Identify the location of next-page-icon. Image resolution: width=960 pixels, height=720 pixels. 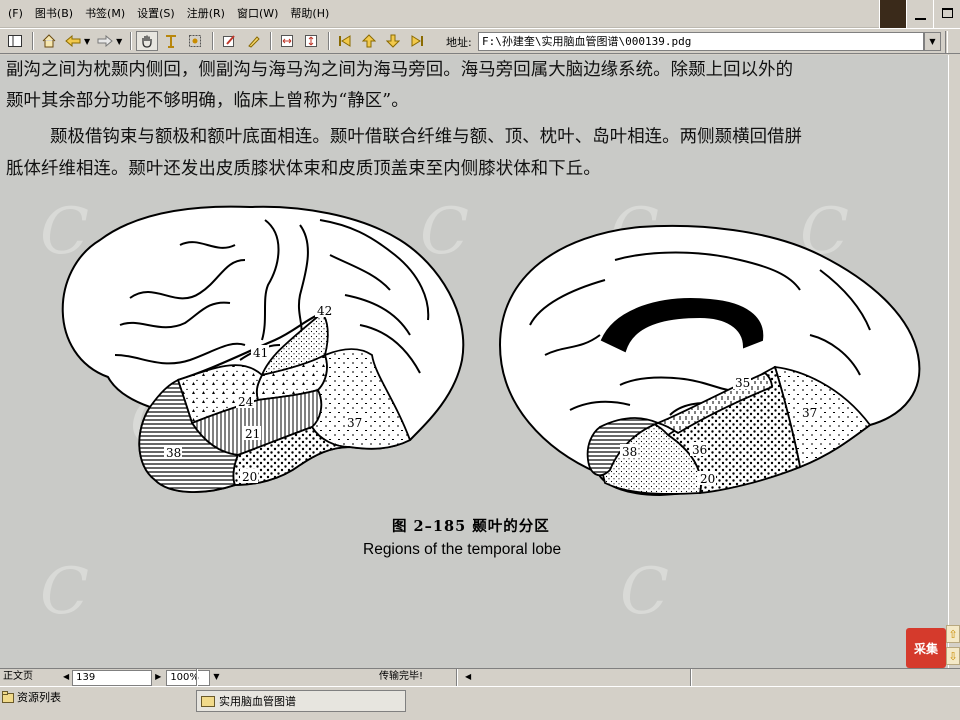
(393, 41).